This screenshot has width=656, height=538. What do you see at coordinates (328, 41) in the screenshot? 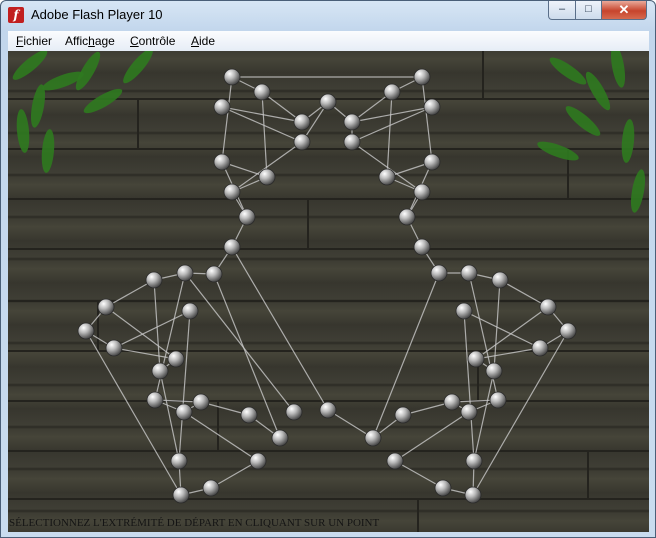
I see `menu-bar: Fichier Affichage Contrôle Aide` at bounding box center [328, 41].